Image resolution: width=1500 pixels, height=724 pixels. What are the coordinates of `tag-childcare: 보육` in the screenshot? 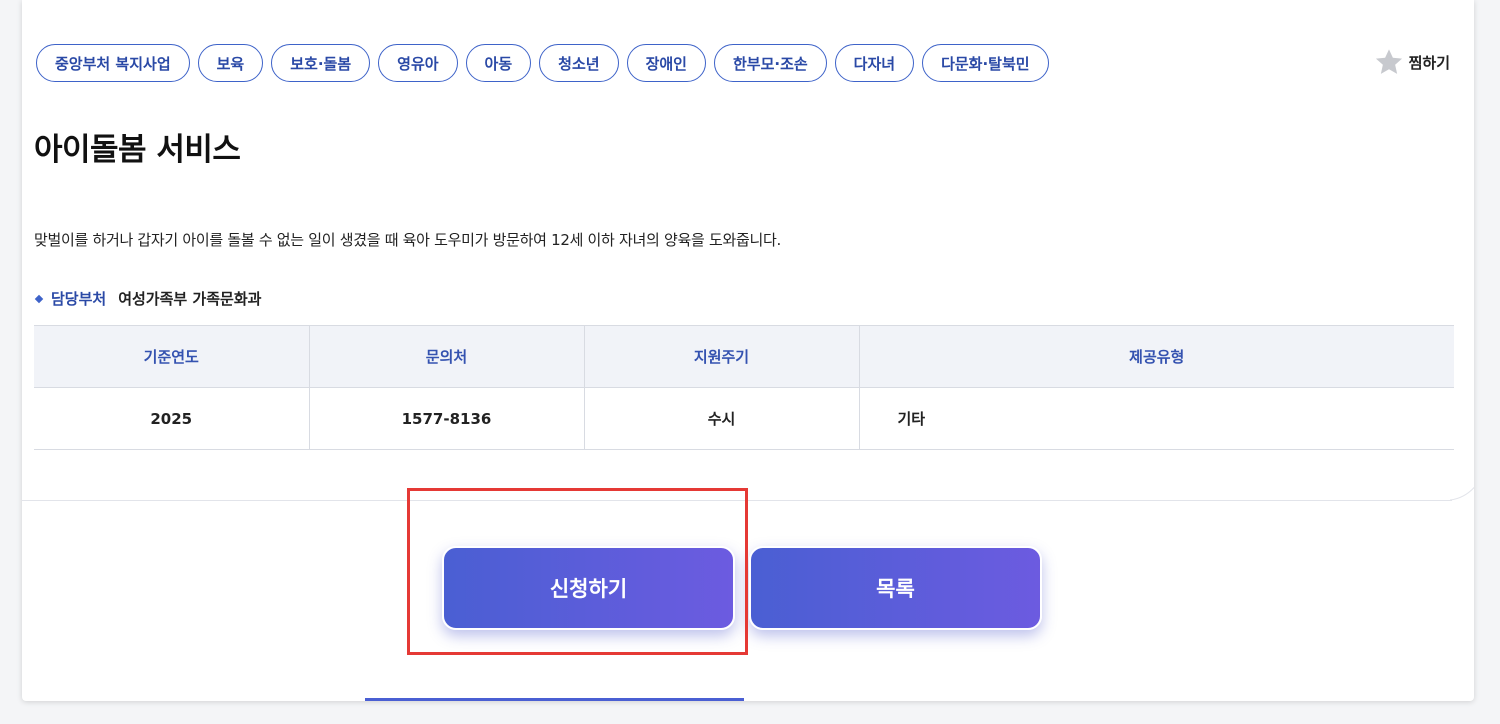 It's located at (230, 63).